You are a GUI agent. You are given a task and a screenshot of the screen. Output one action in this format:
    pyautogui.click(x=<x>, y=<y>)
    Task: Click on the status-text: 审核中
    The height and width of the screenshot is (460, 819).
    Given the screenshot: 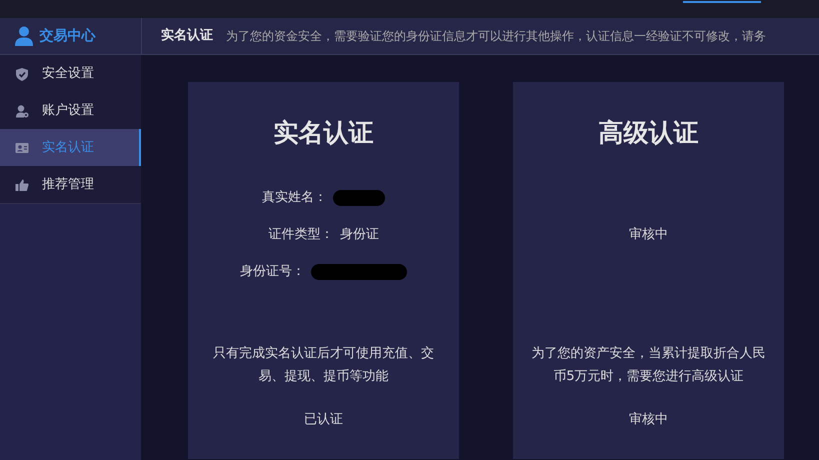 What is the action you would take?
    pyautogui.click(x=648, y=419)
    